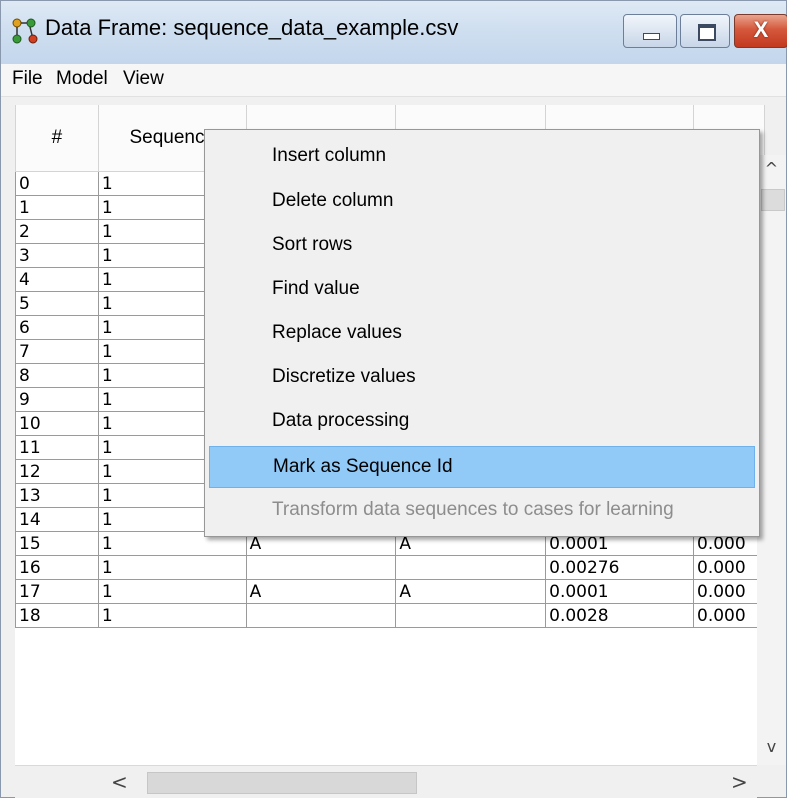 The width and height of the screenshot is (787, 798). What do you see at coordinates (482, 290) in the screenshot?
I see `menu-item-find-value: Find value` at bounding box center [482, 290].